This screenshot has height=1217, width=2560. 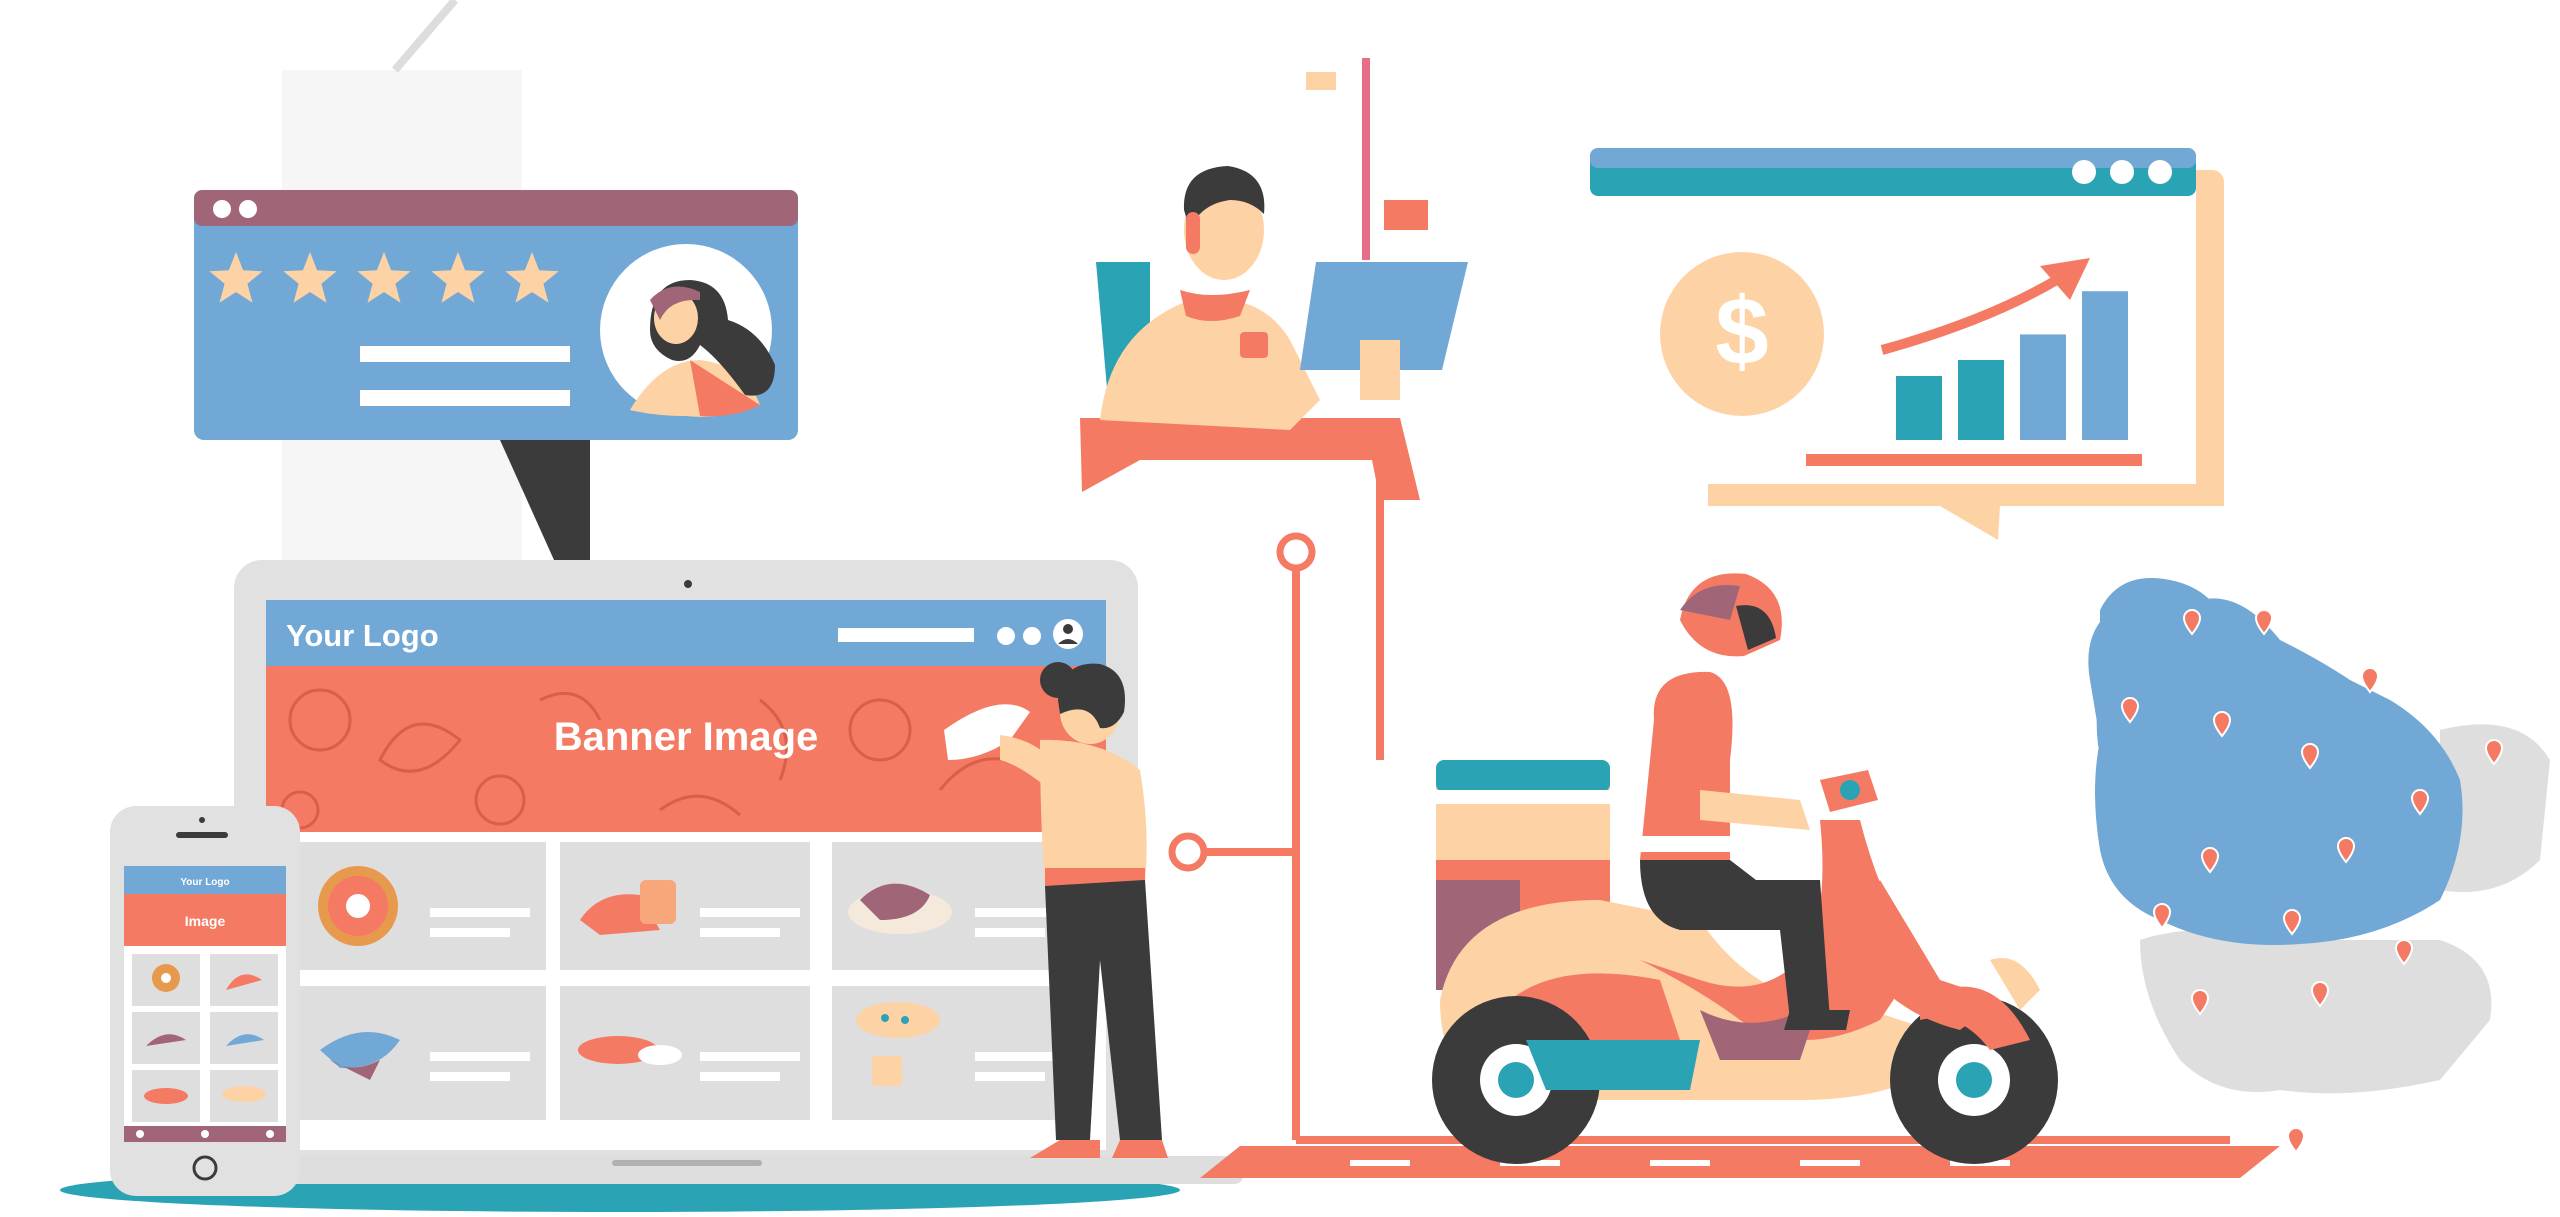 What do you see at coordinates (688, 584) in the screenshot?
I see `laptop-camera` at bounding box center [688, 584].